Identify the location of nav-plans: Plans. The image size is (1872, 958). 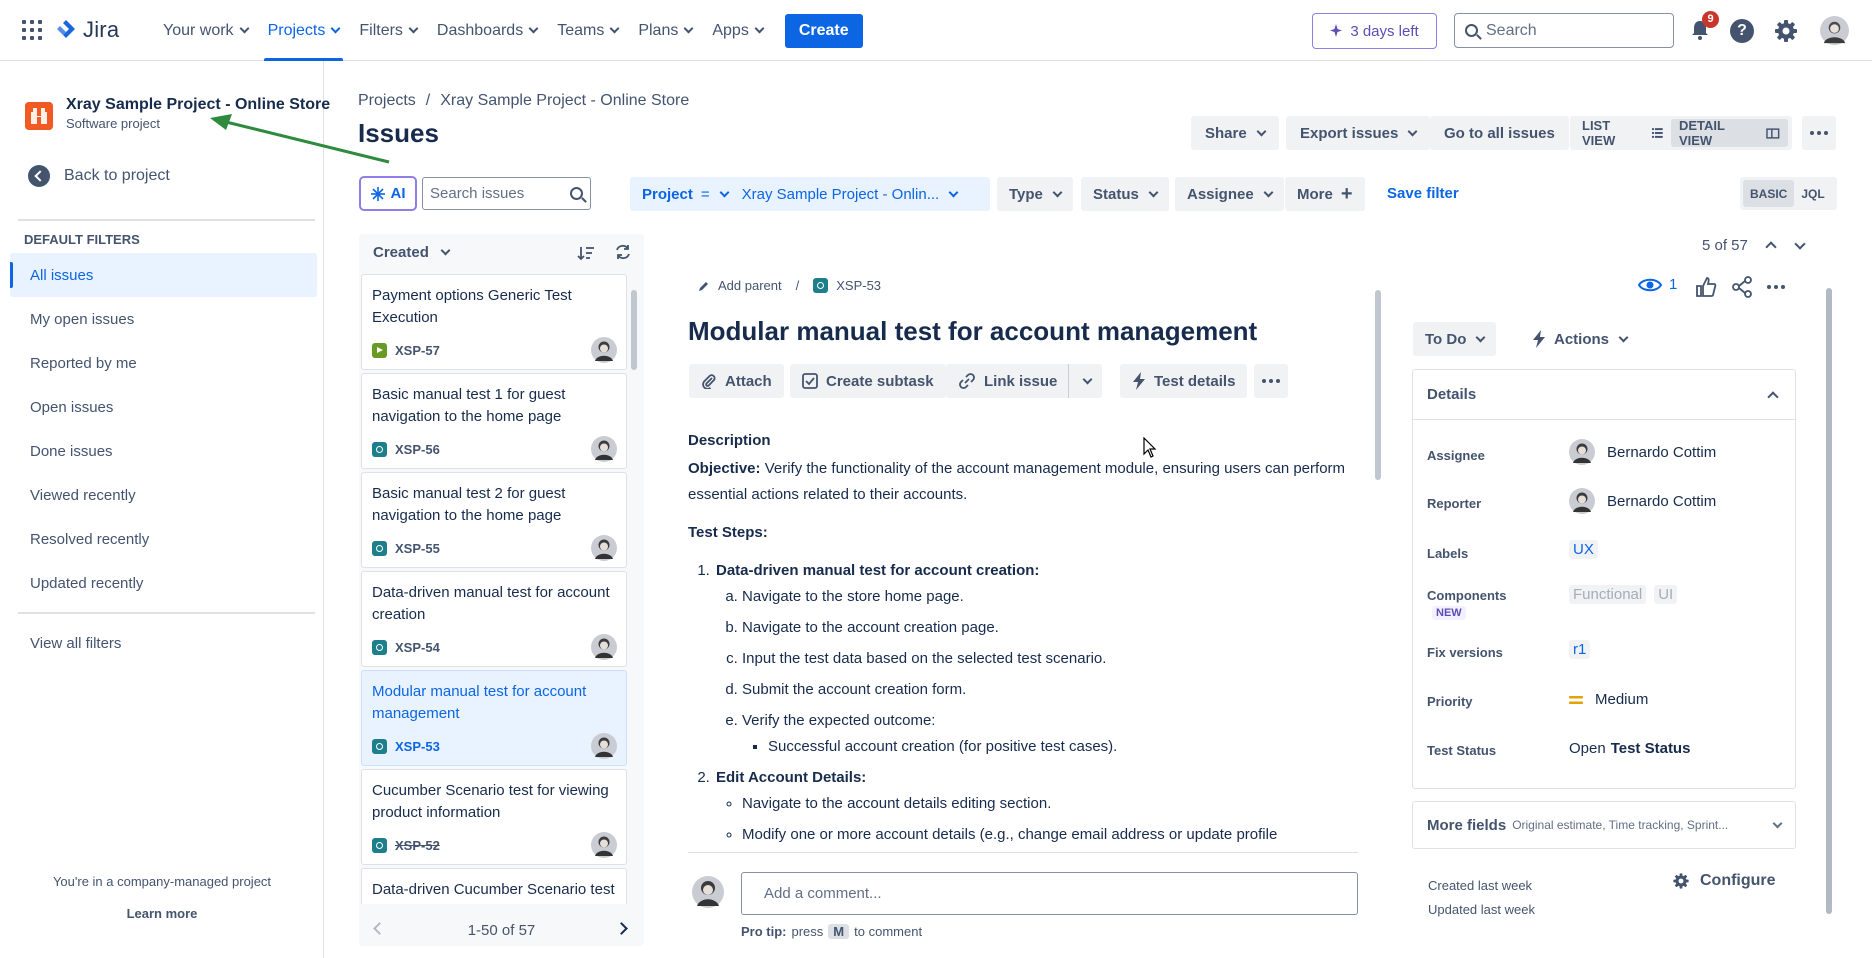
(665, 30).